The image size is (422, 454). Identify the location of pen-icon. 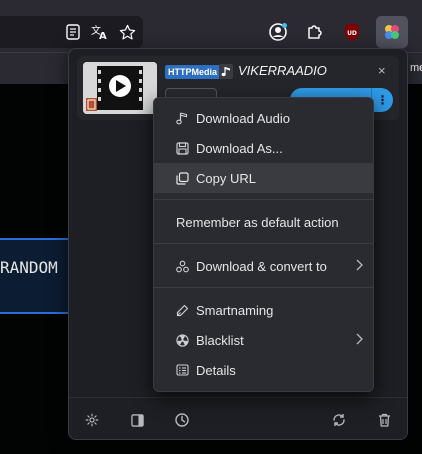
(182, 310).